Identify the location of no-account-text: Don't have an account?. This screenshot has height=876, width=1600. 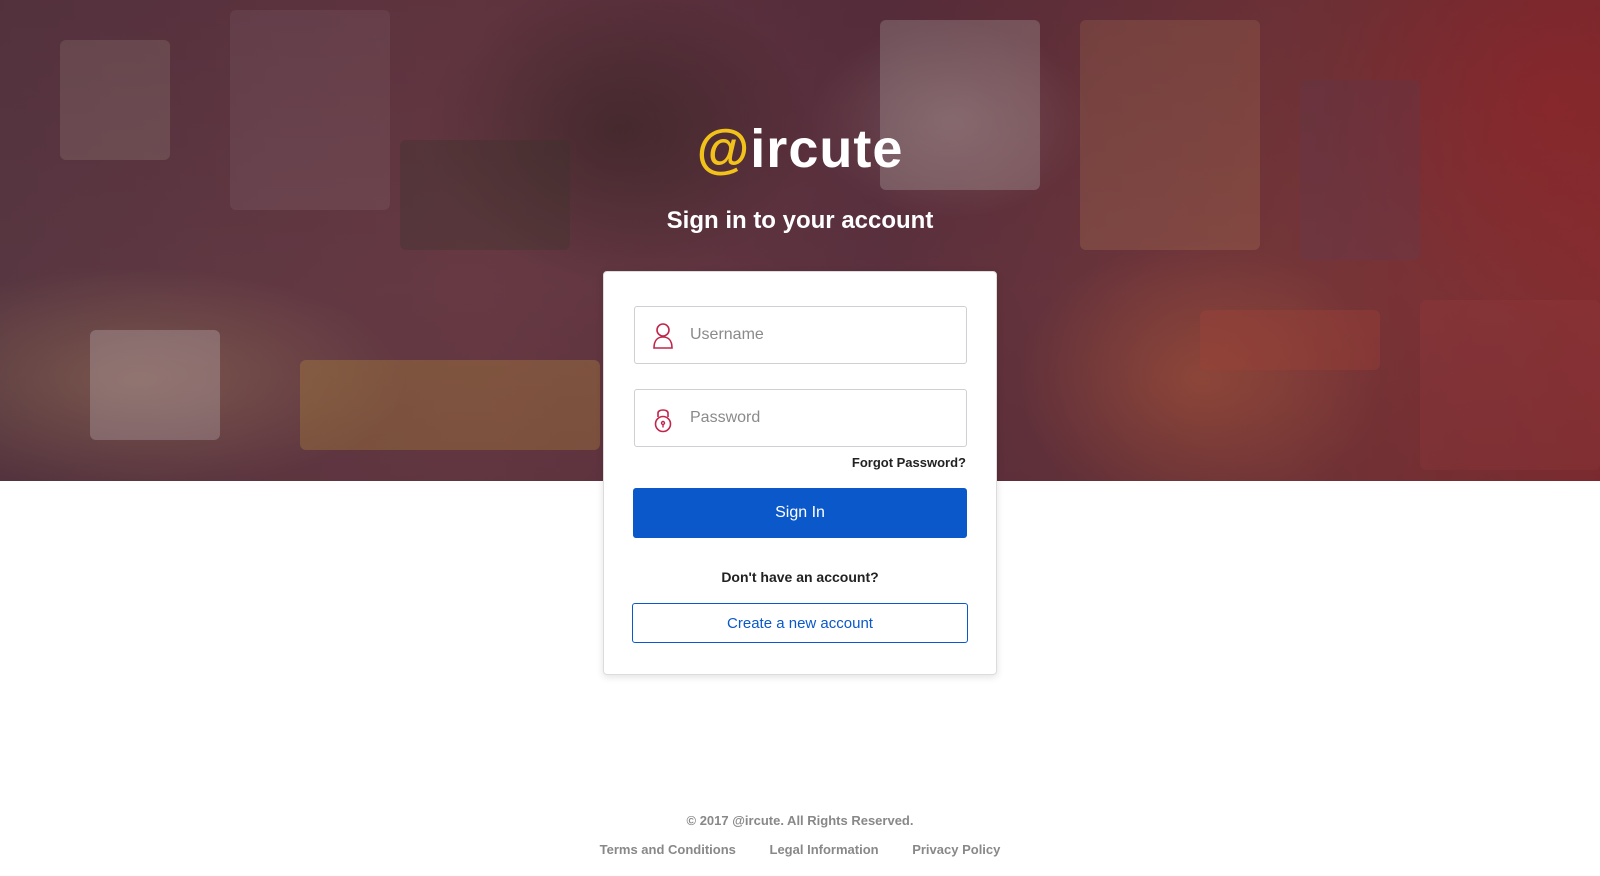
(800, 577).